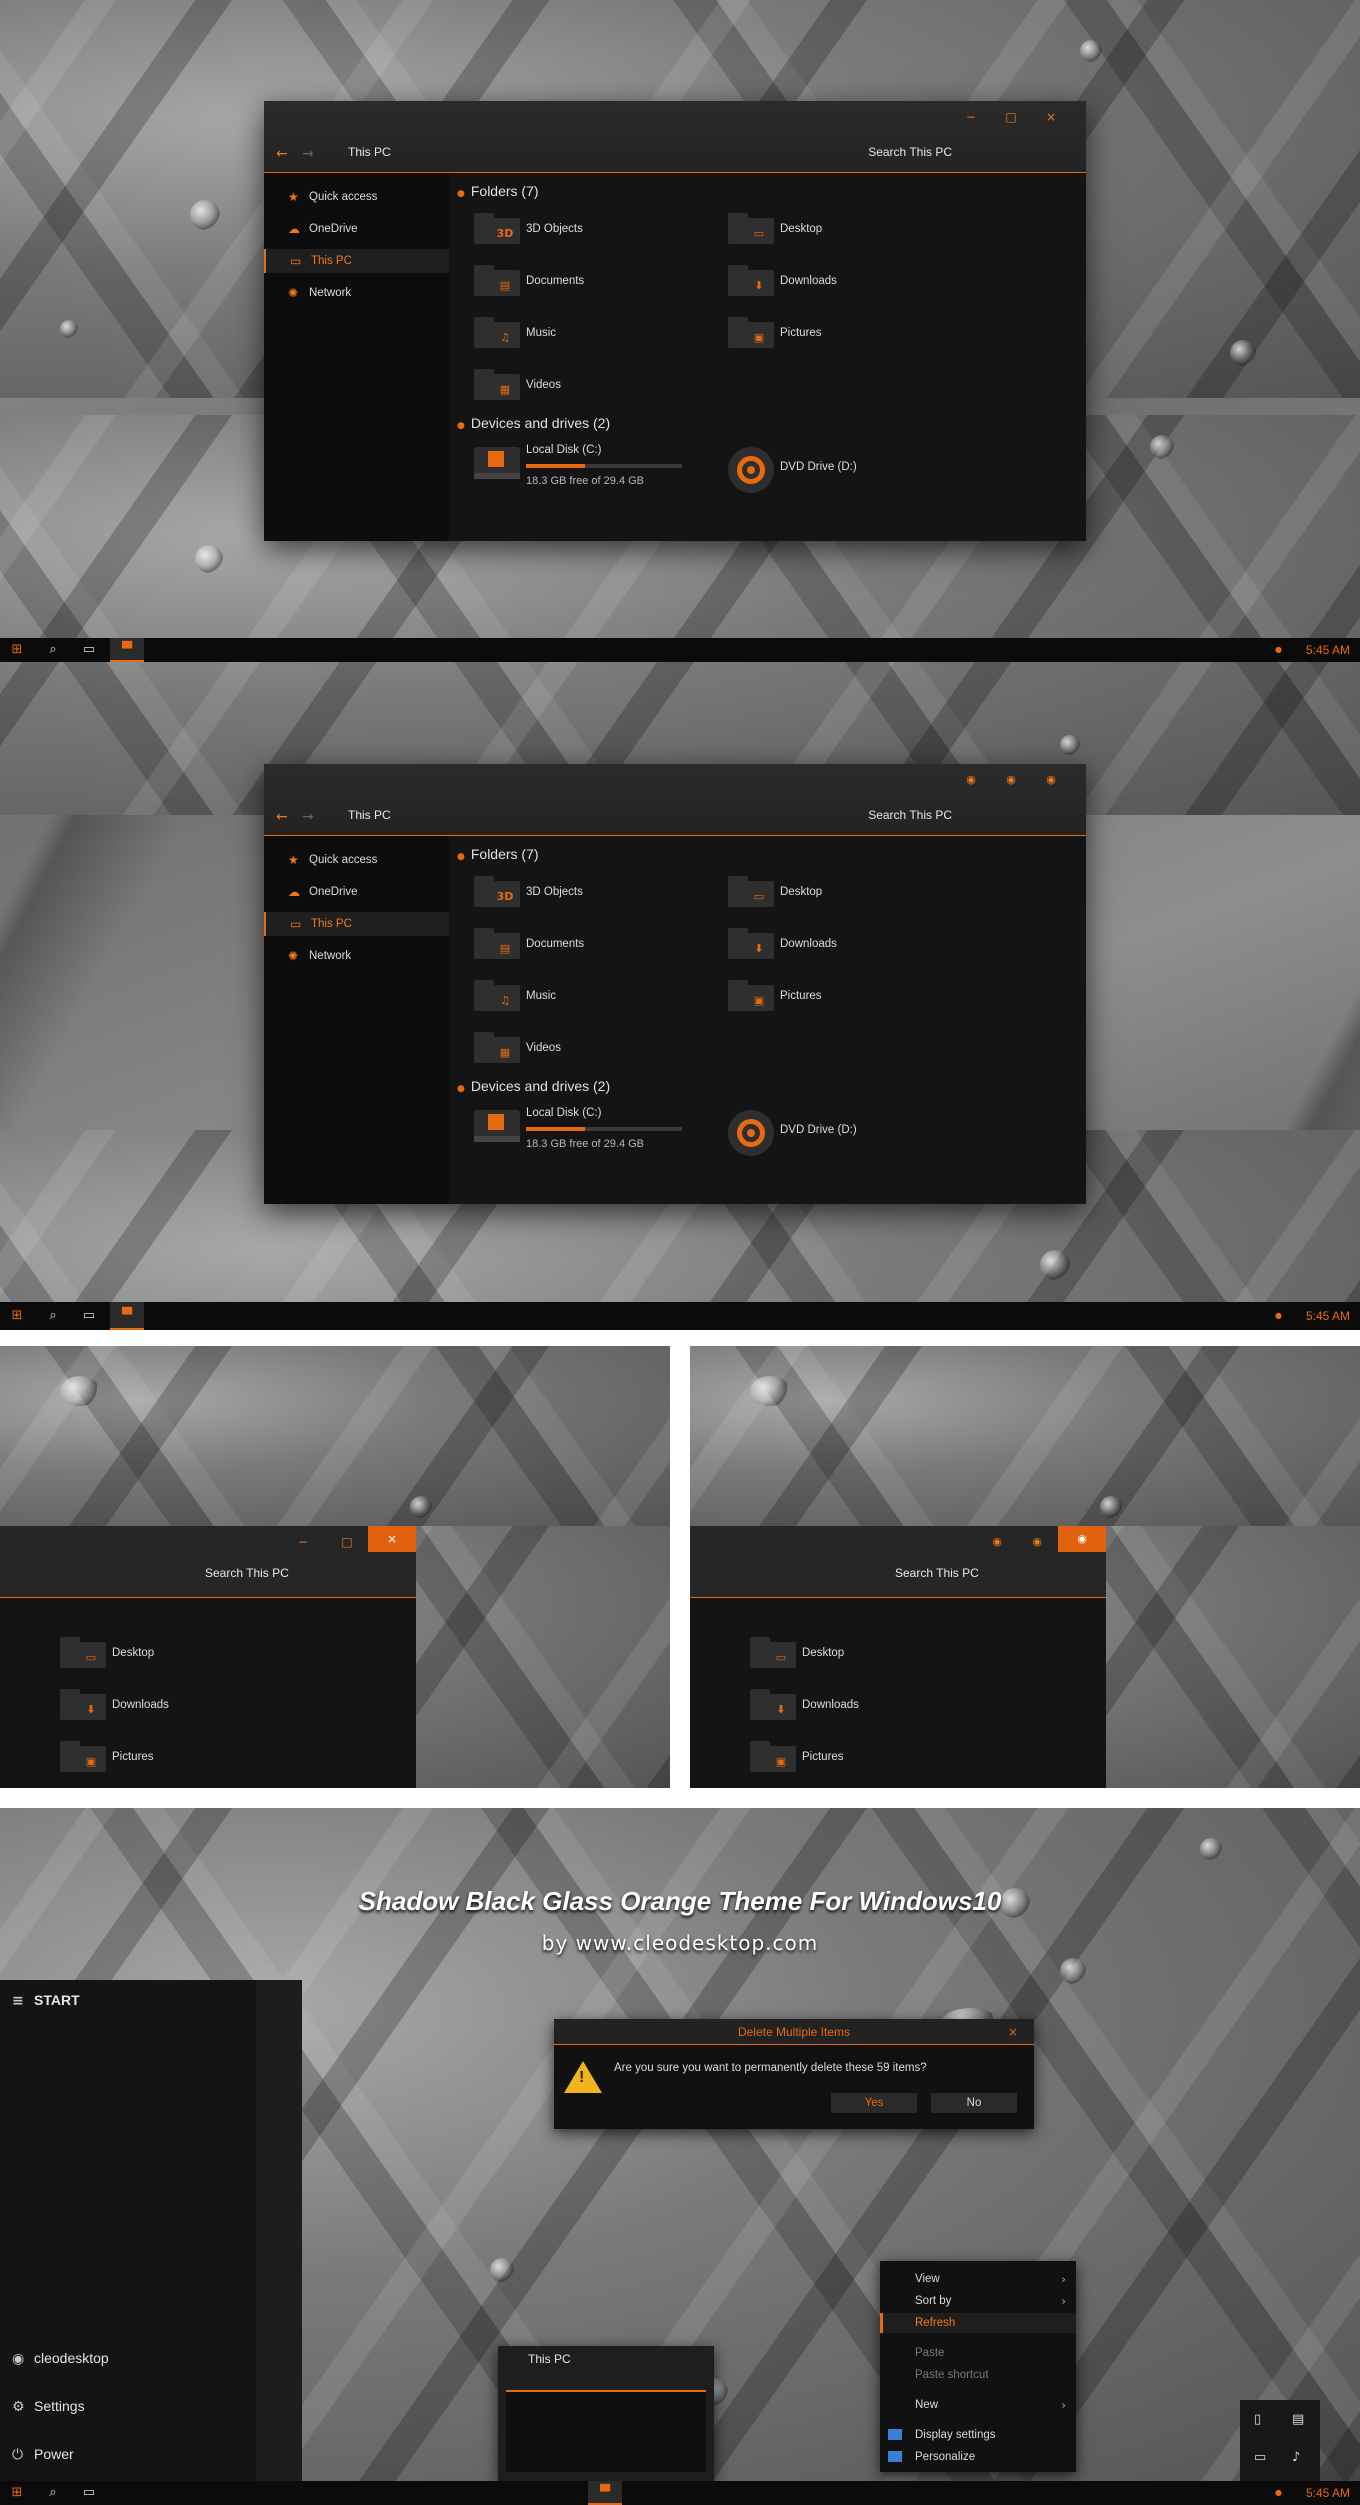 Image resolution: width=1360 pixels, height=2505 pixels. I want to click on menu-item-personalize: Personalize, so click(978, 2457).